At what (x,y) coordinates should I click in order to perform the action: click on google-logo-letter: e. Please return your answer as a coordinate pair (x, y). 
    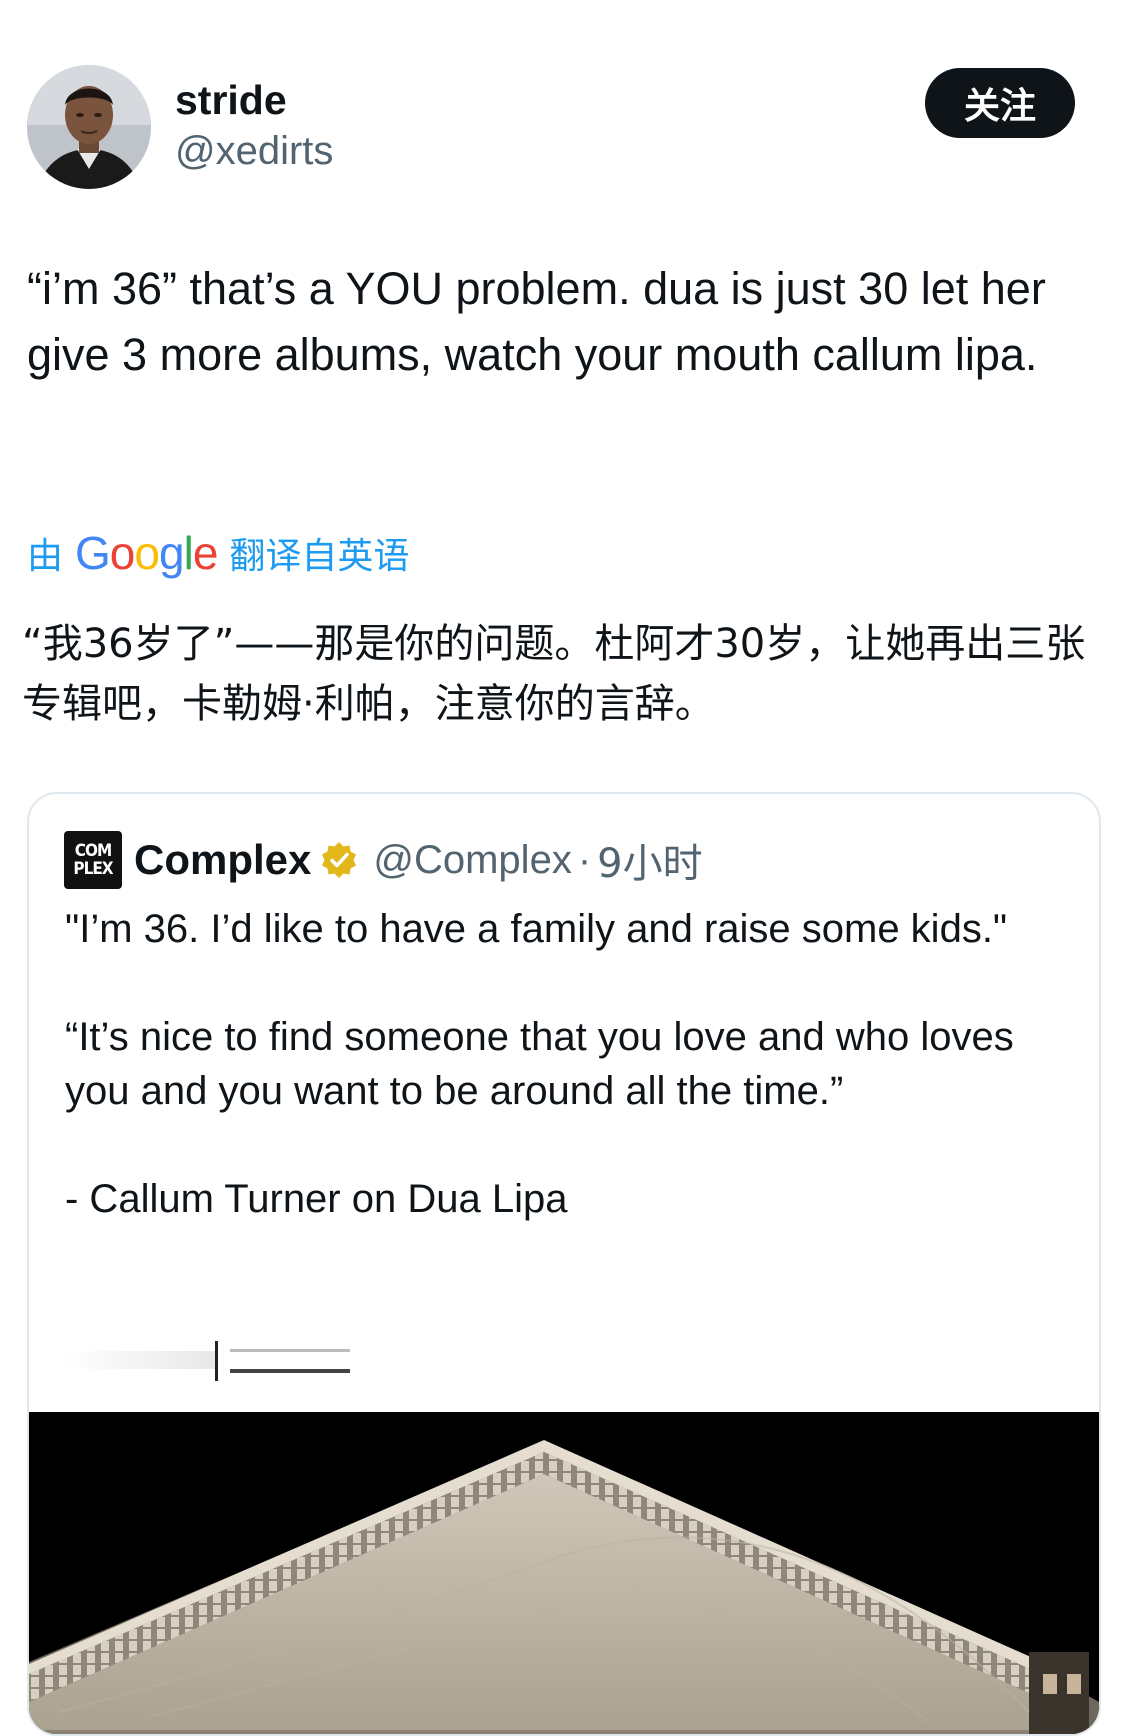
    Looking at the image, I should click on (205, 553).